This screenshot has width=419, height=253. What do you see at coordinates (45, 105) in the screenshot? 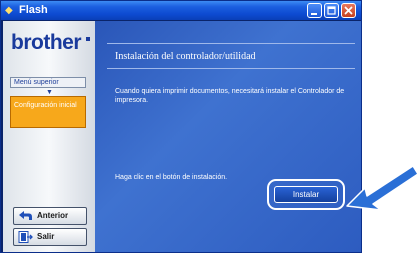
I see `menu-active-label: Configuración inicial` at bounding box center [45, 105].